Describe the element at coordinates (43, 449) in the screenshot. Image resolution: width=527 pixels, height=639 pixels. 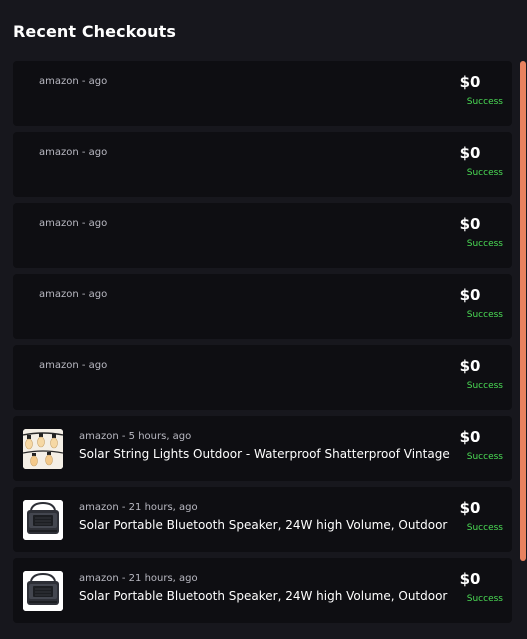
I see `string-lights-image` at that location.